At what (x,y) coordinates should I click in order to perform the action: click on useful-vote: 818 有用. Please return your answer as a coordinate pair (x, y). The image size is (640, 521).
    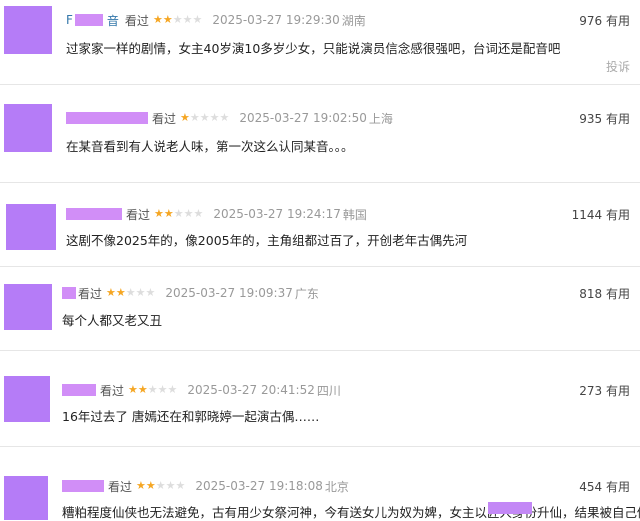
    Looking at the image, I should click on (604, 293).